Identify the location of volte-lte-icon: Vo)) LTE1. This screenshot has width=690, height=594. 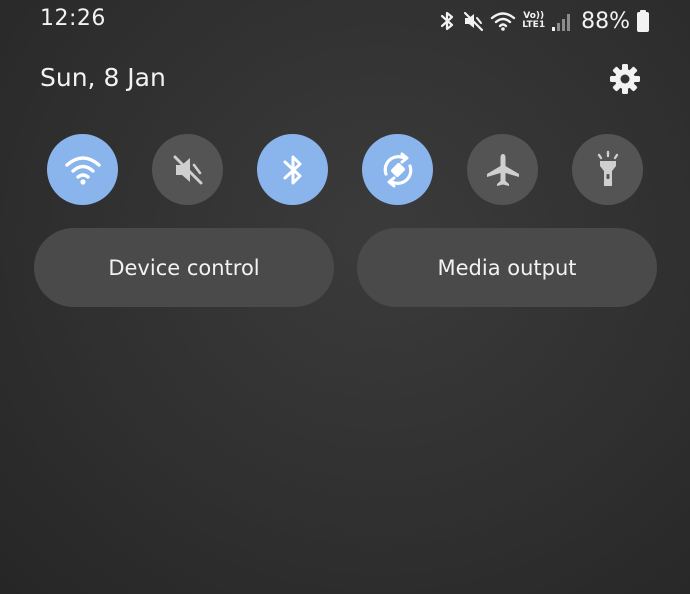
(533, 21).